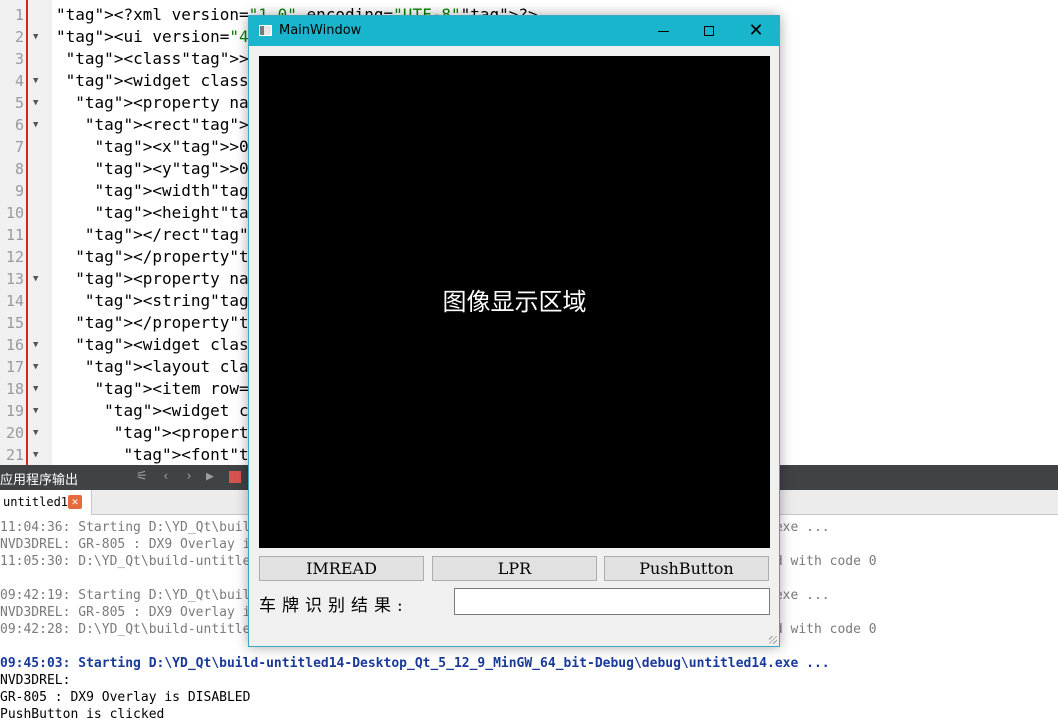  What do you see at coordinates (14, 367) in the screenshot?
I see `line-number: 17` at bounding box center [14, 367].